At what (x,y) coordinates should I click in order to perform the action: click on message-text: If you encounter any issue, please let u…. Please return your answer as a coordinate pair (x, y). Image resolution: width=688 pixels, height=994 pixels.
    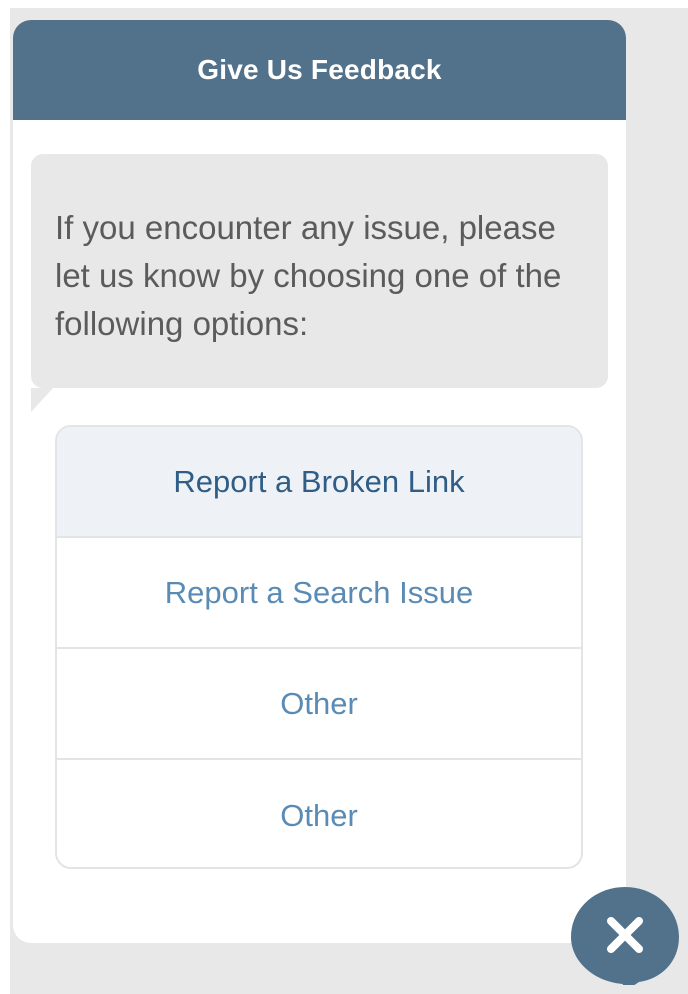
    Looking at the image, I should click on (308, 275).